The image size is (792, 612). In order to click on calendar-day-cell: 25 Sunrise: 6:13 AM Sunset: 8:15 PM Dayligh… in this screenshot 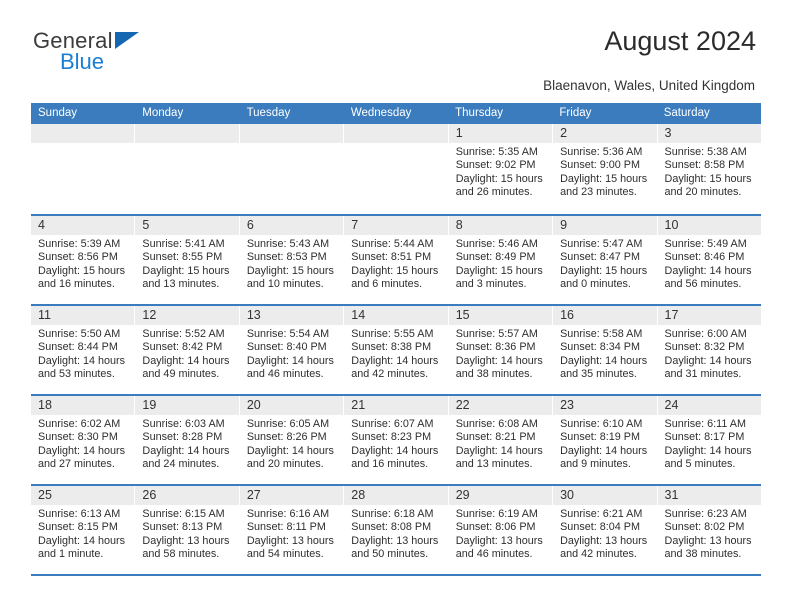, I will do `click(83, 530)`.